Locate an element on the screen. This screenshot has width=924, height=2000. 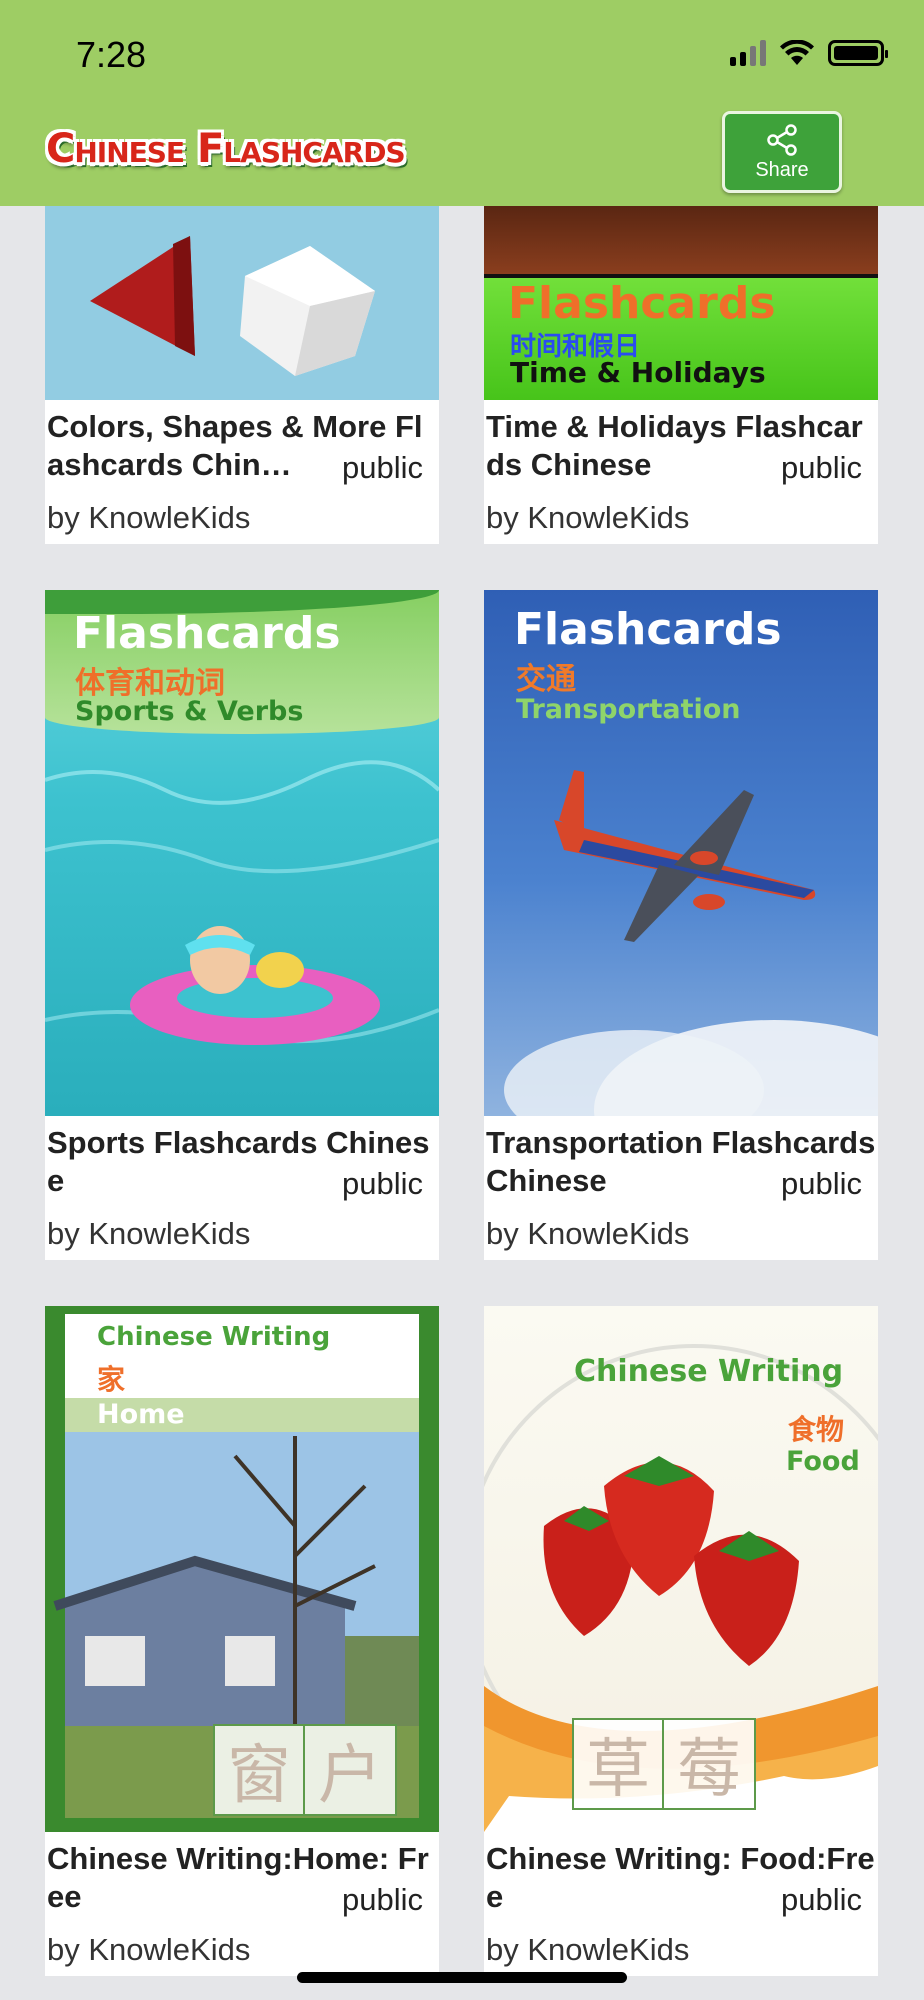
cover-image: Chinese Writing 家 Home 窗 户 is located at coordinates (242, 1569).